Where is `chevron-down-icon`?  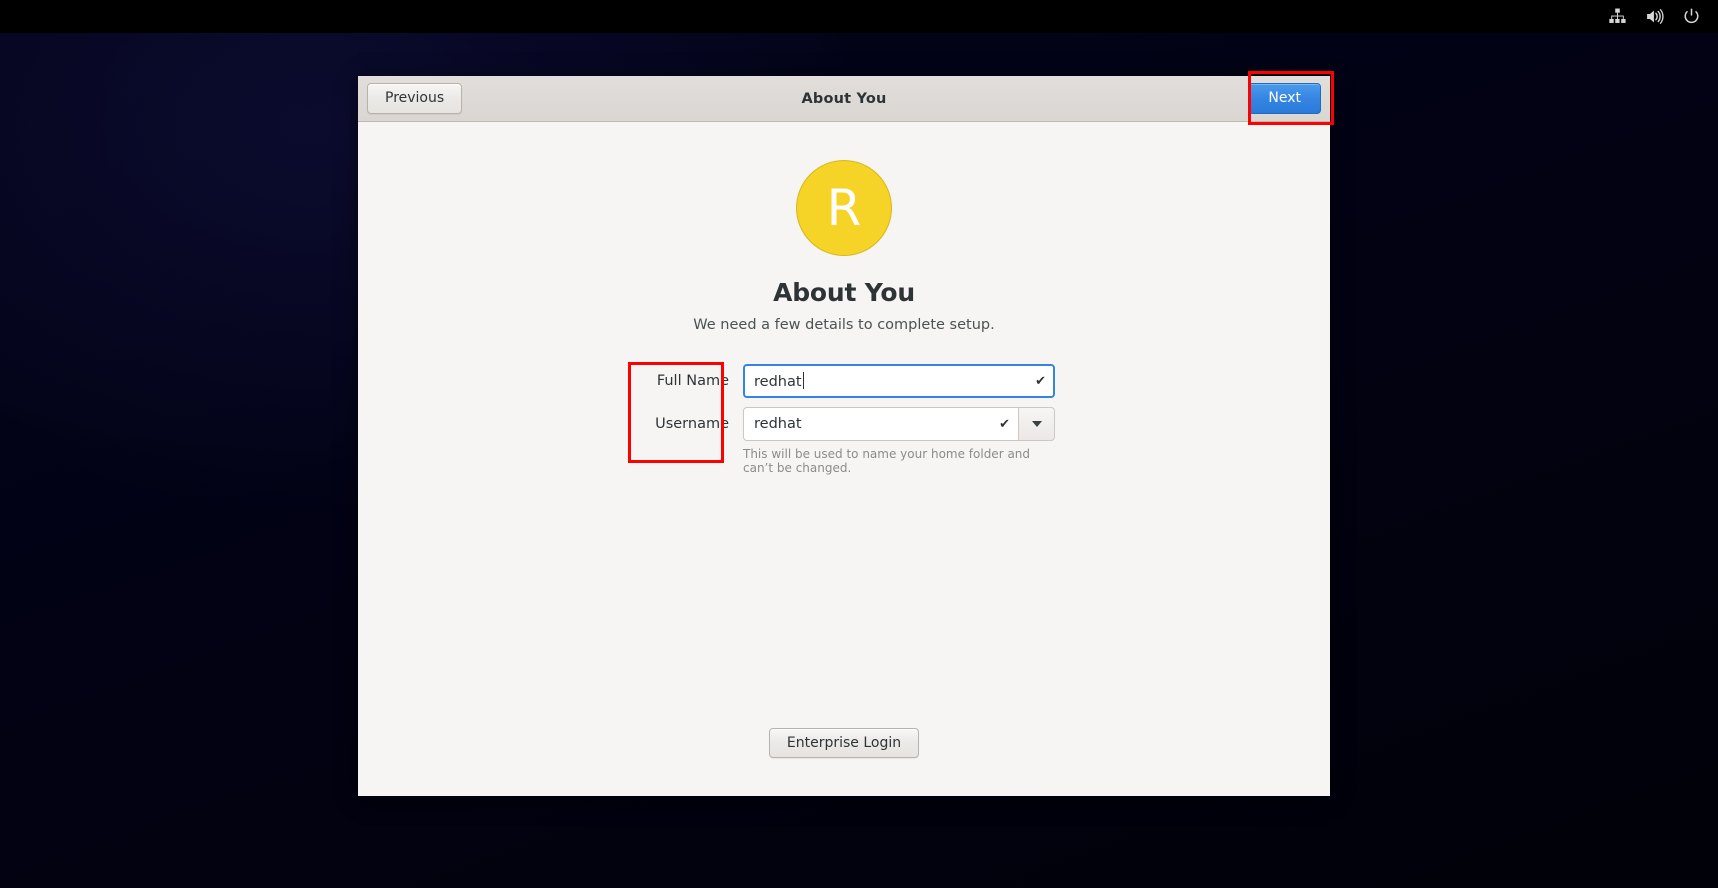 chevron-down-icon is located at coordinates (1036, 424).